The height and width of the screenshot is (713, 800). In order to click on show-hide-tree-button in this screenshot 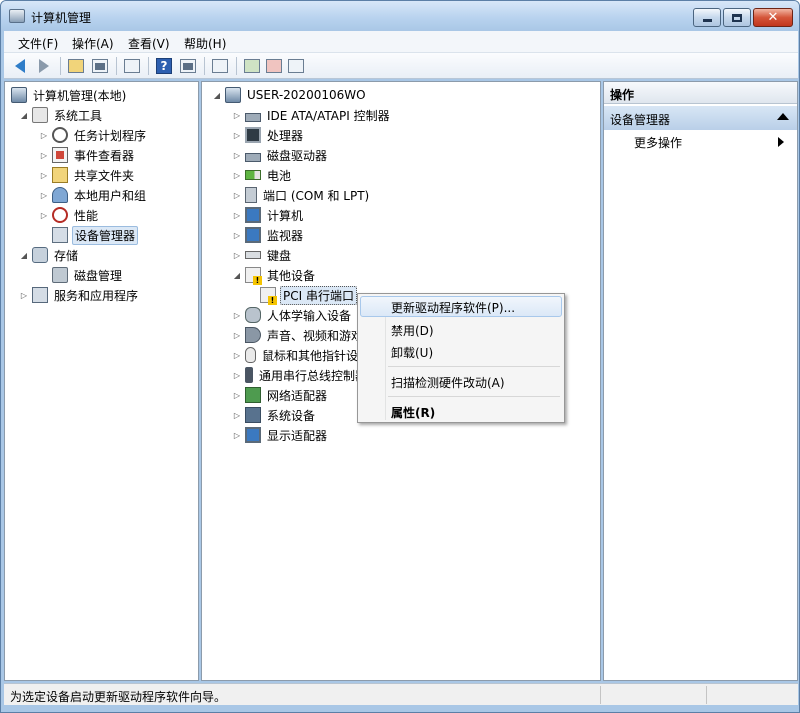, I will do `click(100, 66)`.